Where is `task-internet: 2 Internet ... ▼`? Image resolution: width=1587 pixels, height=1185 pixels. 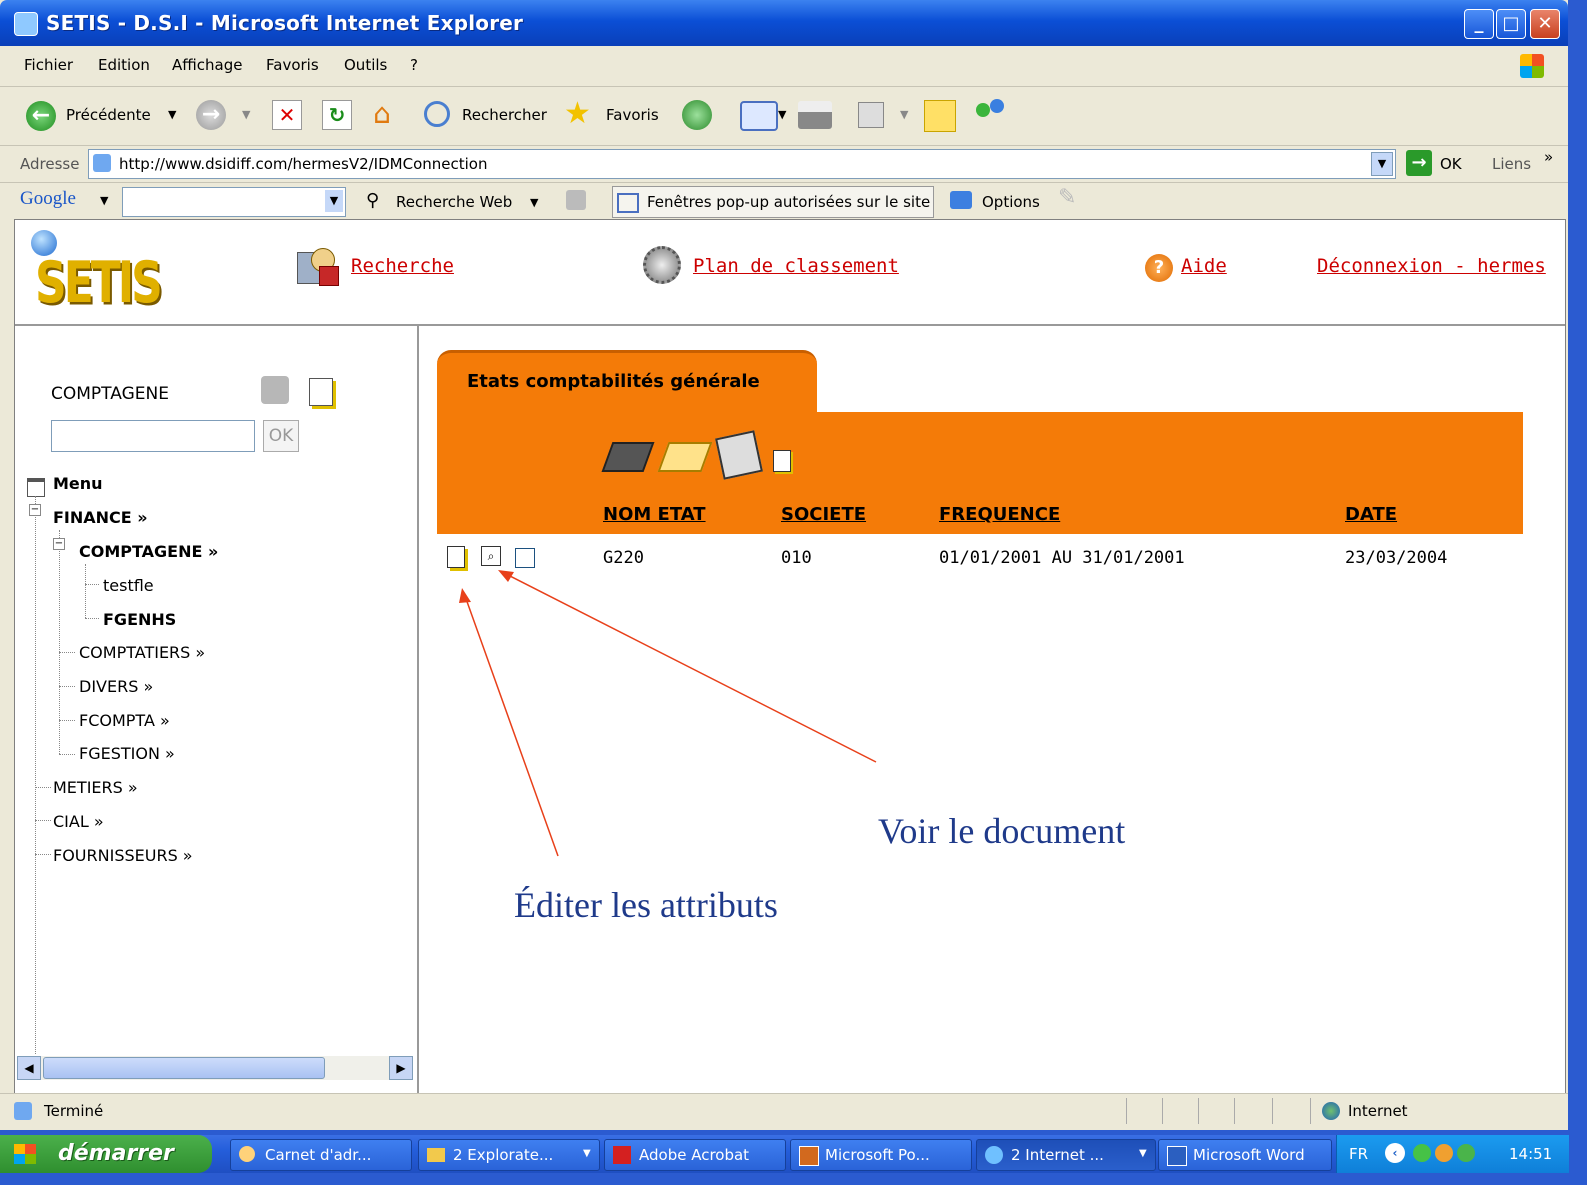
task-internet: 2 Internet ... ▼ is located at coordinates (1066, 1155).